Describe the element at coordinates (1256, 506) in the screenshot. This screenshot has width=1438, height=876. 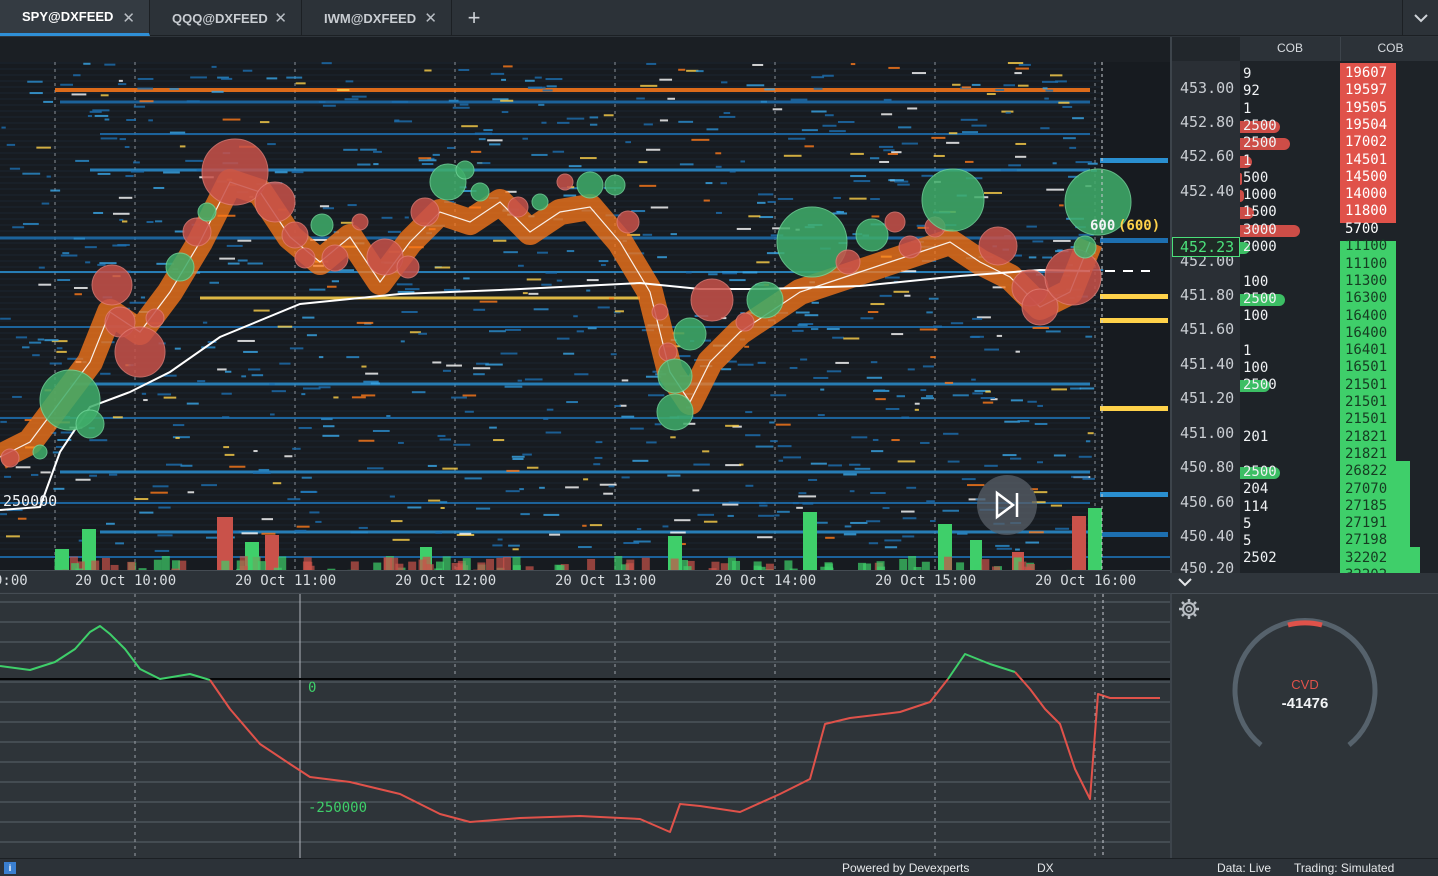
I see `cob-size: 114` at that location.